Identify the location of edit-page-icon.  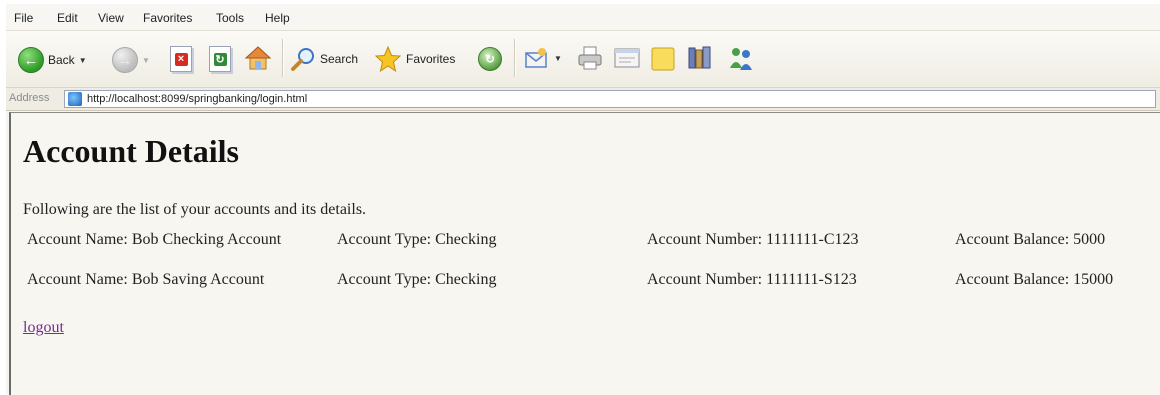
(627, 58).